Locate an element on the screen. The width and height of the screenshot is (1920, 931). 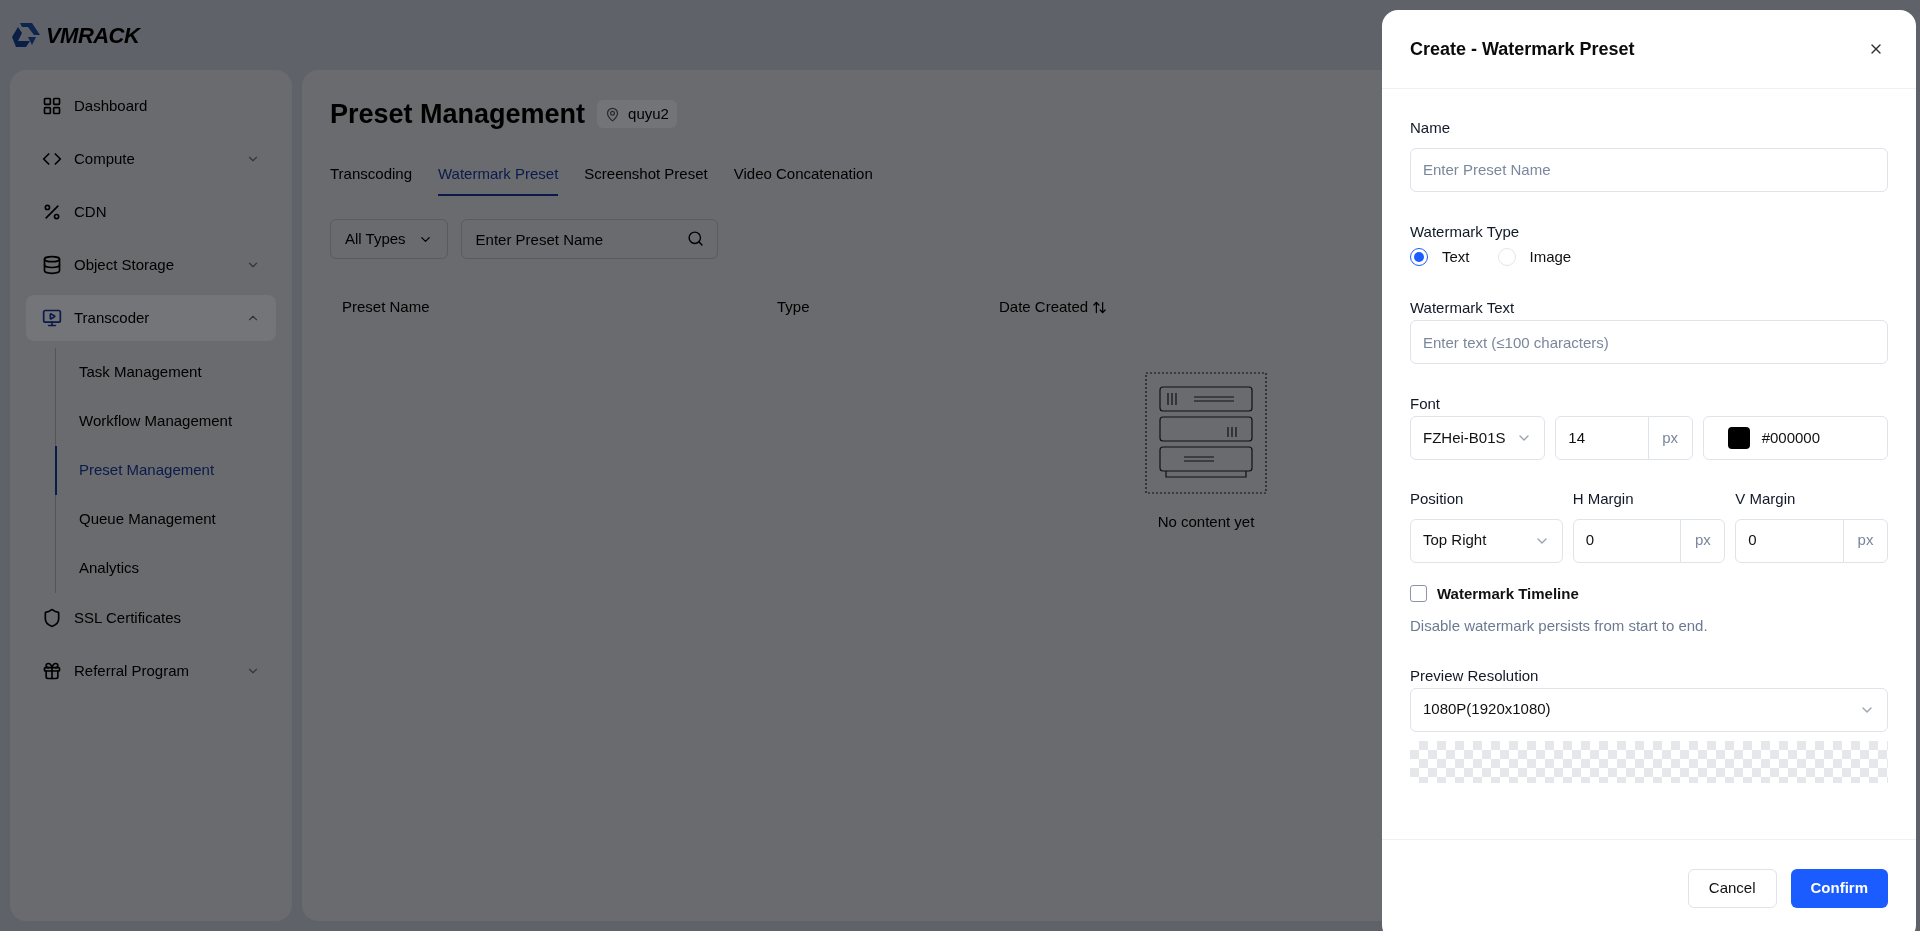
submenu-item: Queue Management is located at coordinates (173, 519).